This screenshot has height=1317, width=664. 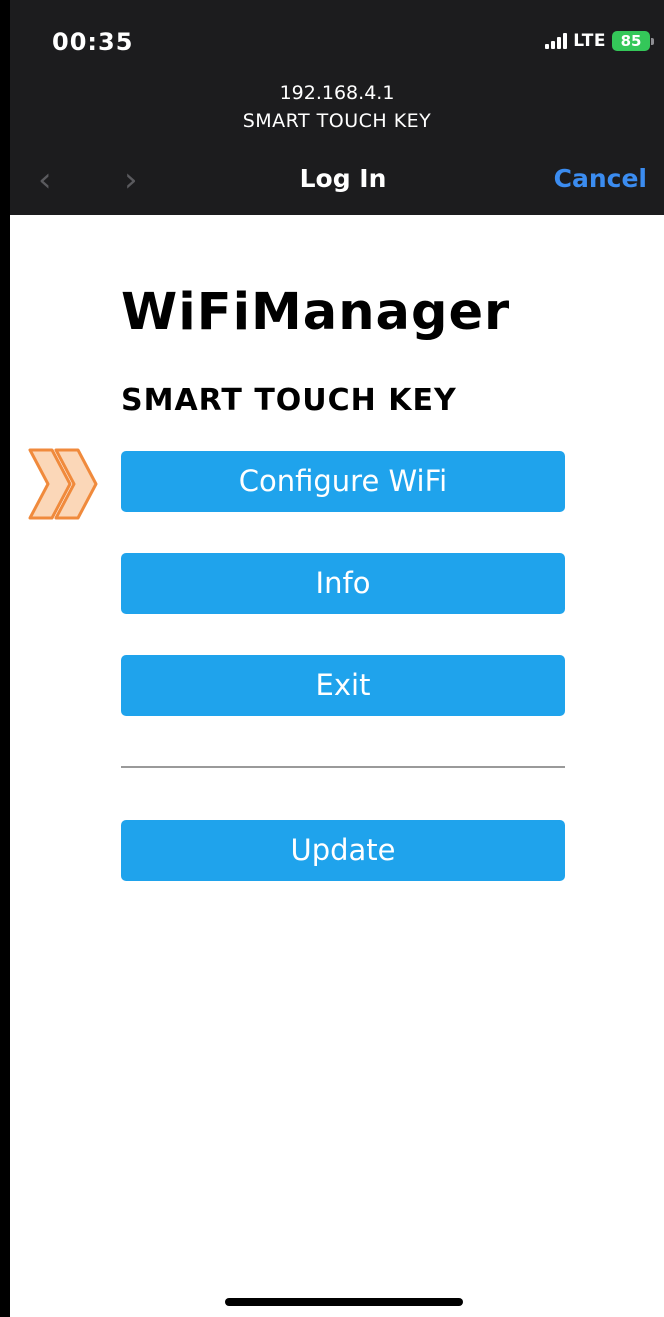 I want to click on page-title: WiFiManager, so click(x=316, y=312).